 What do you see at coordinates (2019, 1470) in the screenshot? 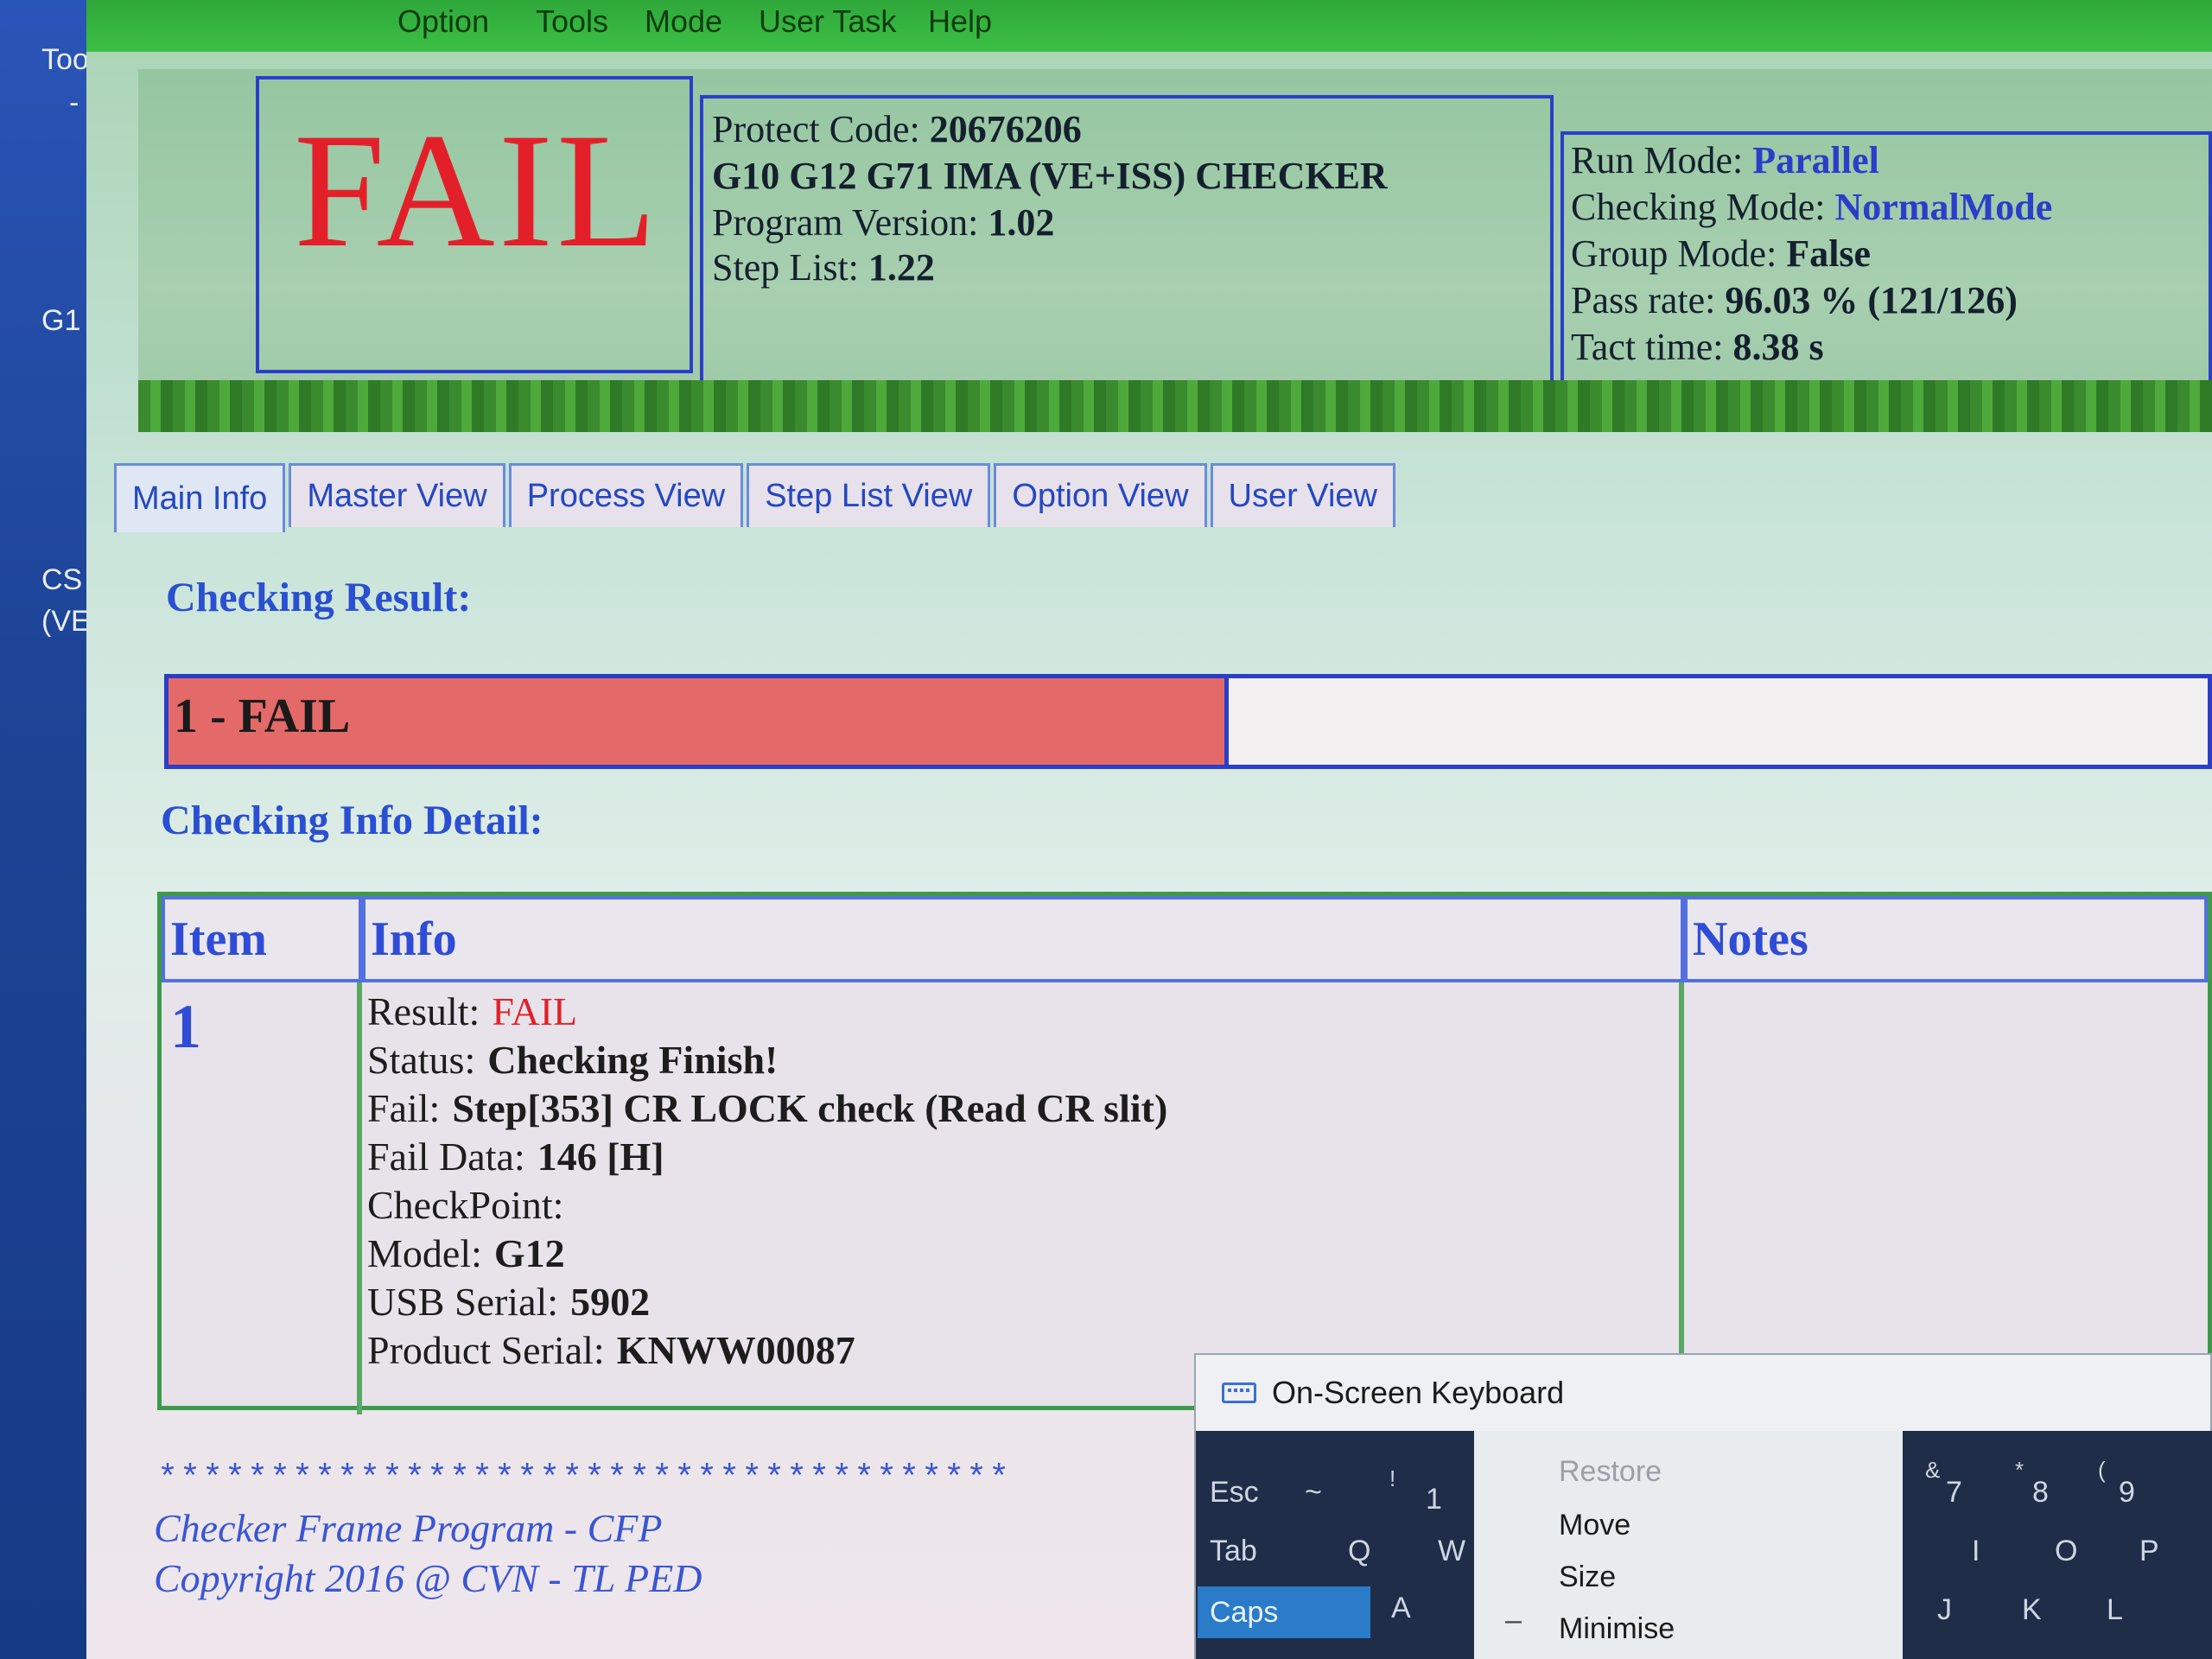
I see `key-asterisk: *` at bounding box center [2019, 1470].